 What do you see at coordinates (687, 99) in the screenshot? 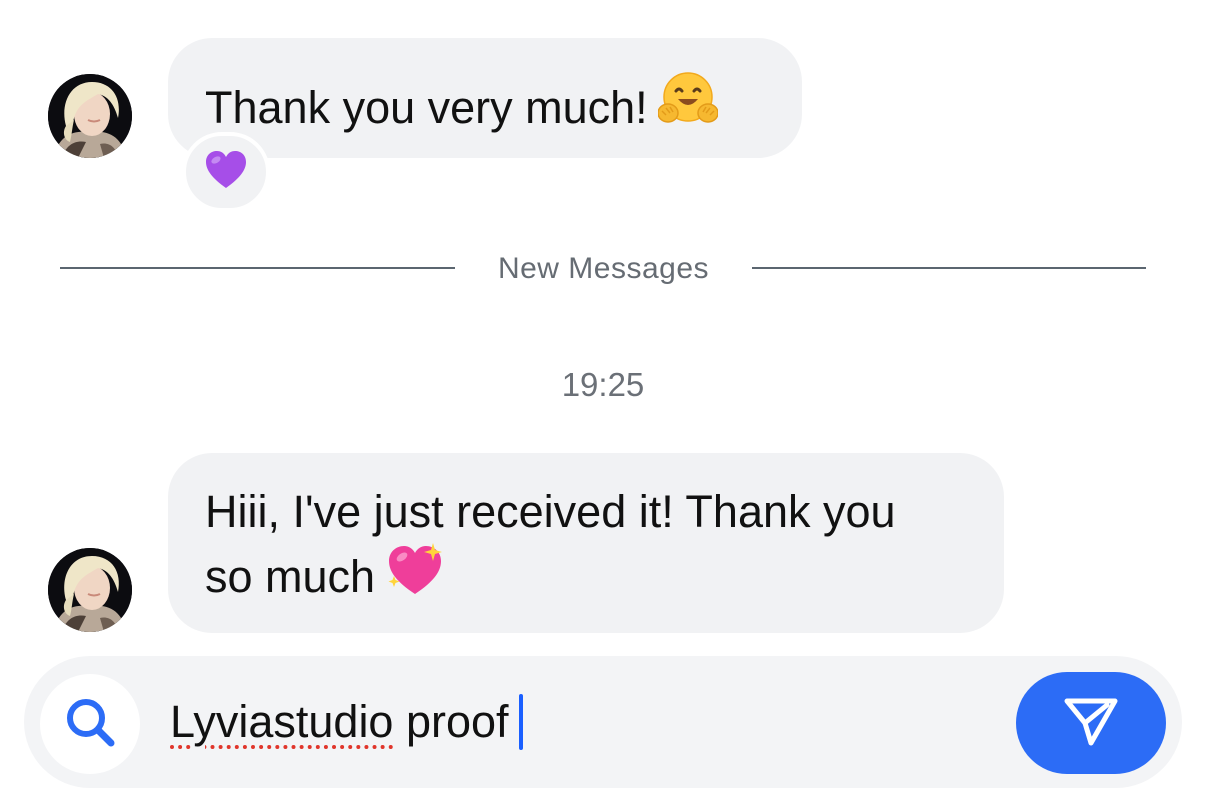
I see `hugging-face-emoji` at bounding box center [687, 99].